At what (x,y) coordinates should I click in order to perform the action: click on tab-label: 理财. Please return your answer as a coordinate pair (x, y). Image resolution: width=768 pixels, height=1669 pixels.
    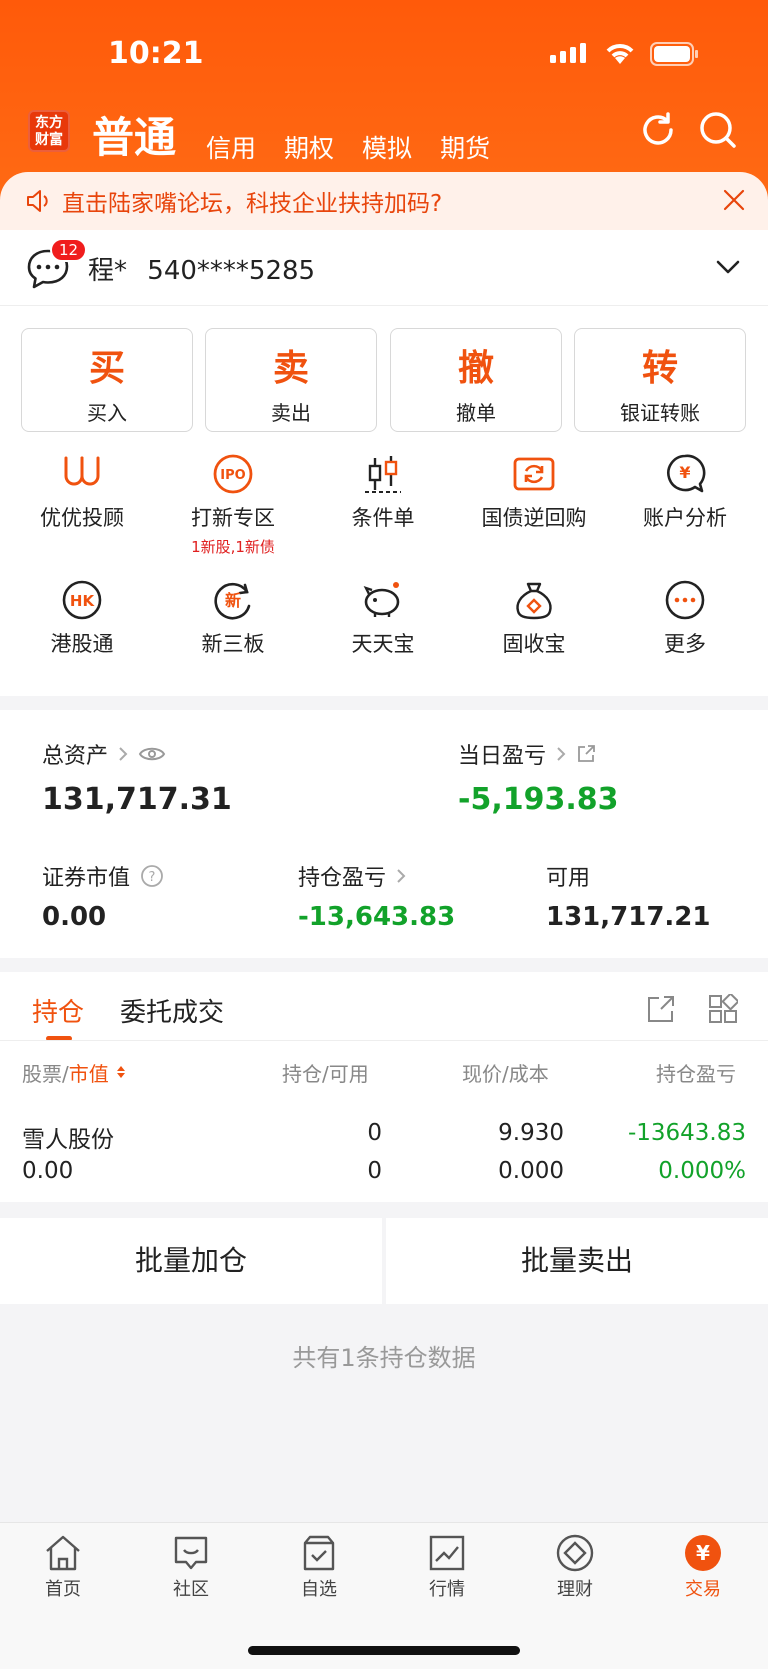
    Looking at the image, I should click on (575, 1589).